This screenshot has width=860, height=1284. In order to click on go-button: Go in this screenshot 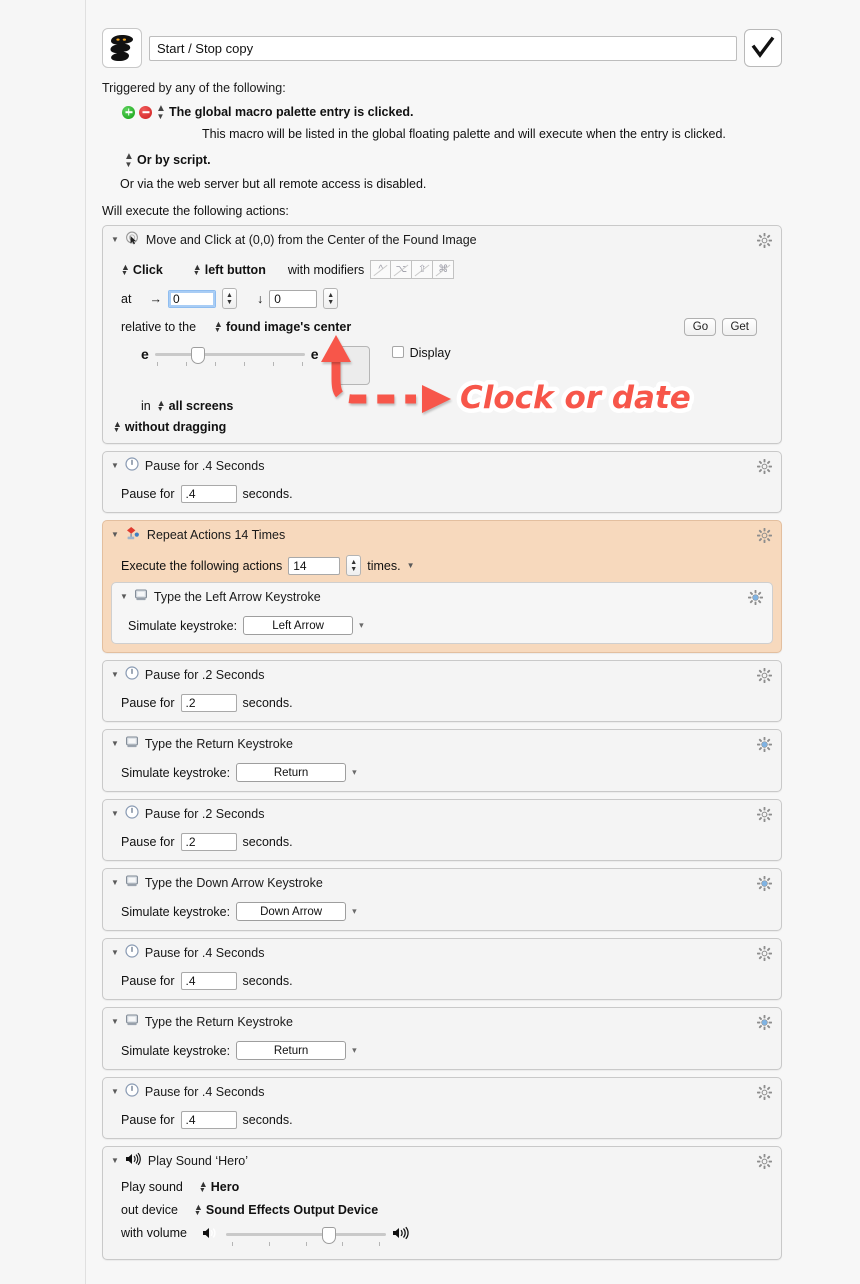, I will do `click(700, 327)`.